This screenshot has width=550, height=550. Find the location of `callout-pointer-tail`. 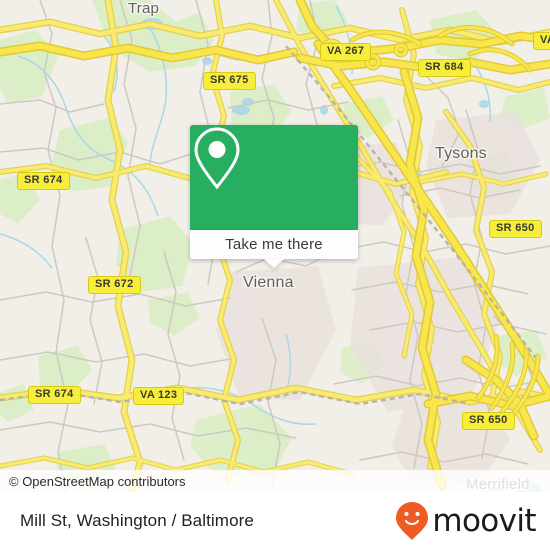

callout-pointer-tail is located at coordinates (274, 263).